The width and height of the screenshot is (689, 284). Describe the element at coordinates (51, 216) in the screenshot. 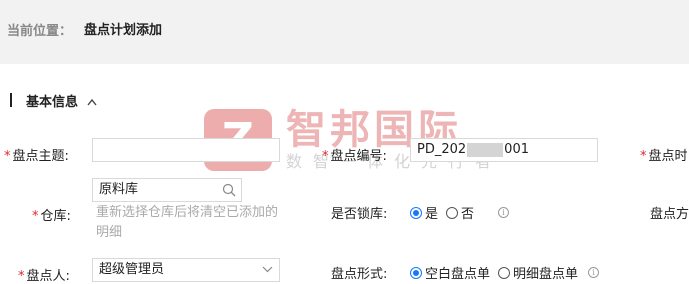

I see `warehouse-label: * 仓库:` at that location.